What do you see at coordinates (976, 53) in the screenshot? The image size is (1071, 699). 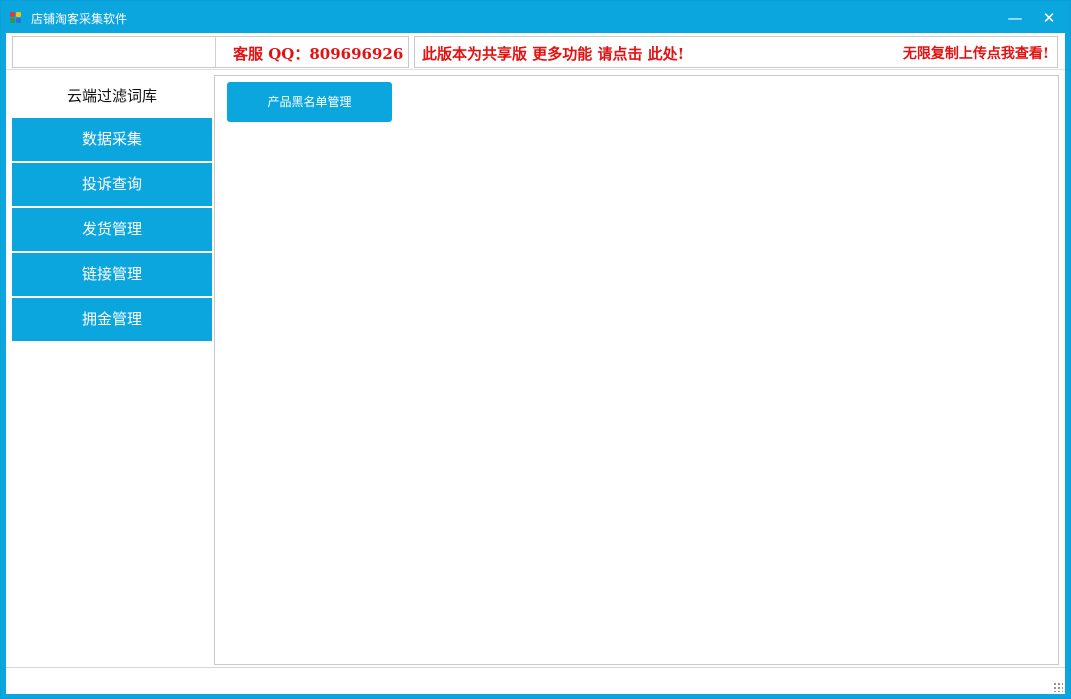 I see `unlimited-upload-link: 无限复制上传点我查看!` at bounding box center [976, 53].